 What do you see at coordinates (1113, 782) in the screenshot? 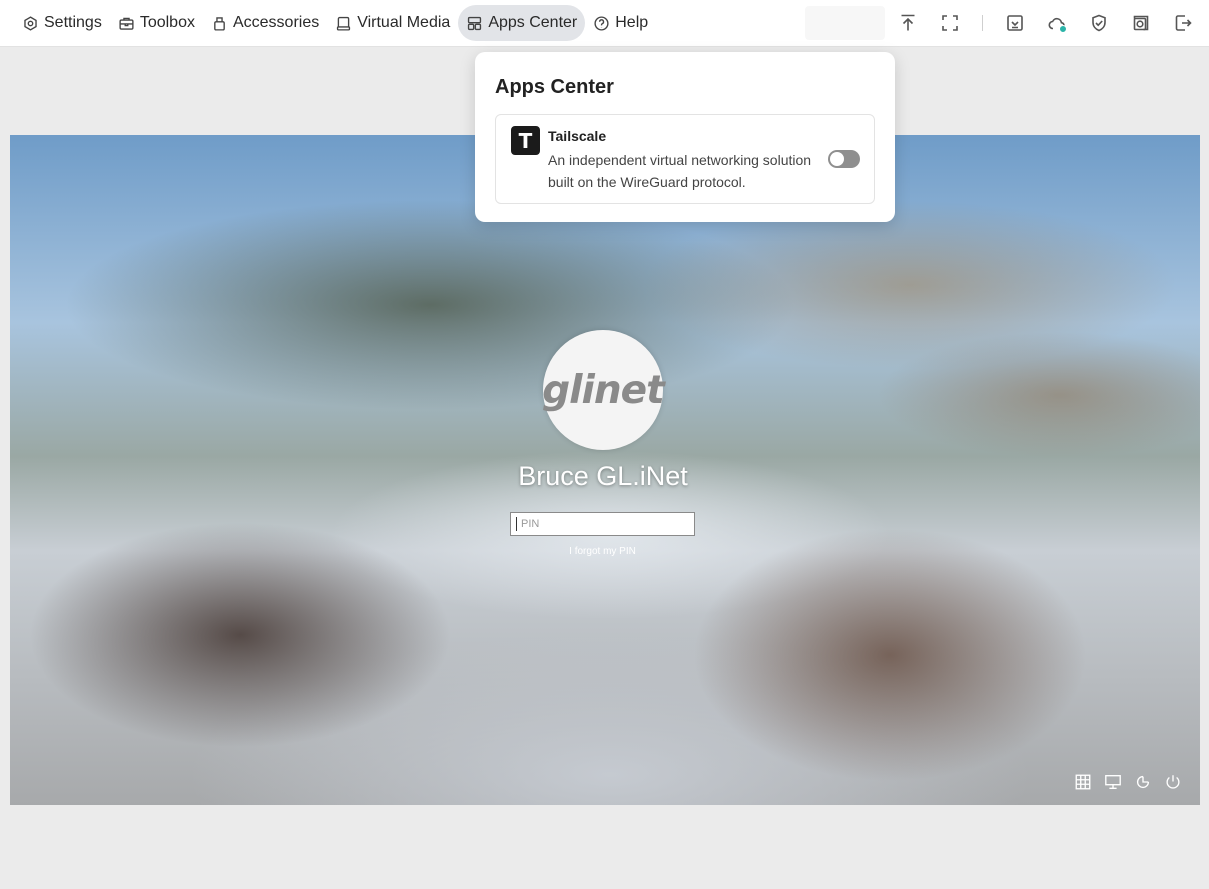
I see `network-icon` at bounding box center [1113, 782].